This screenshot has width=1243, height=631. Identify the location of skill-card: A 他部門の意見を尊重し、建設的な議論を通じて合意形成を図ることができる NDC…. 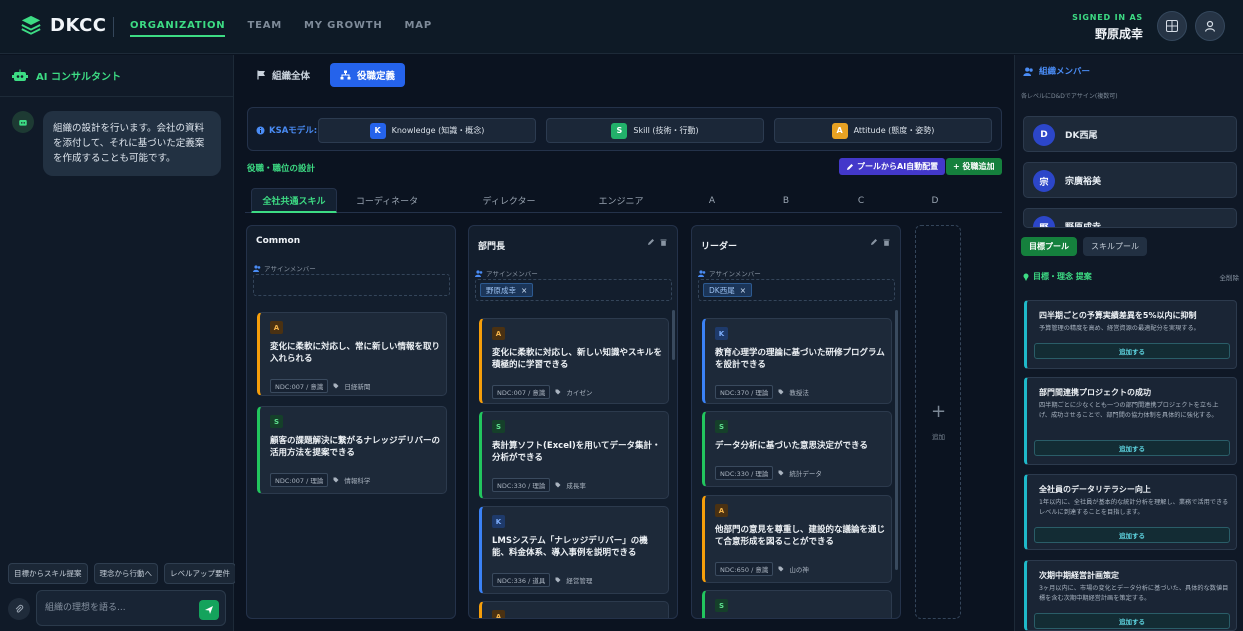
(797, 539).